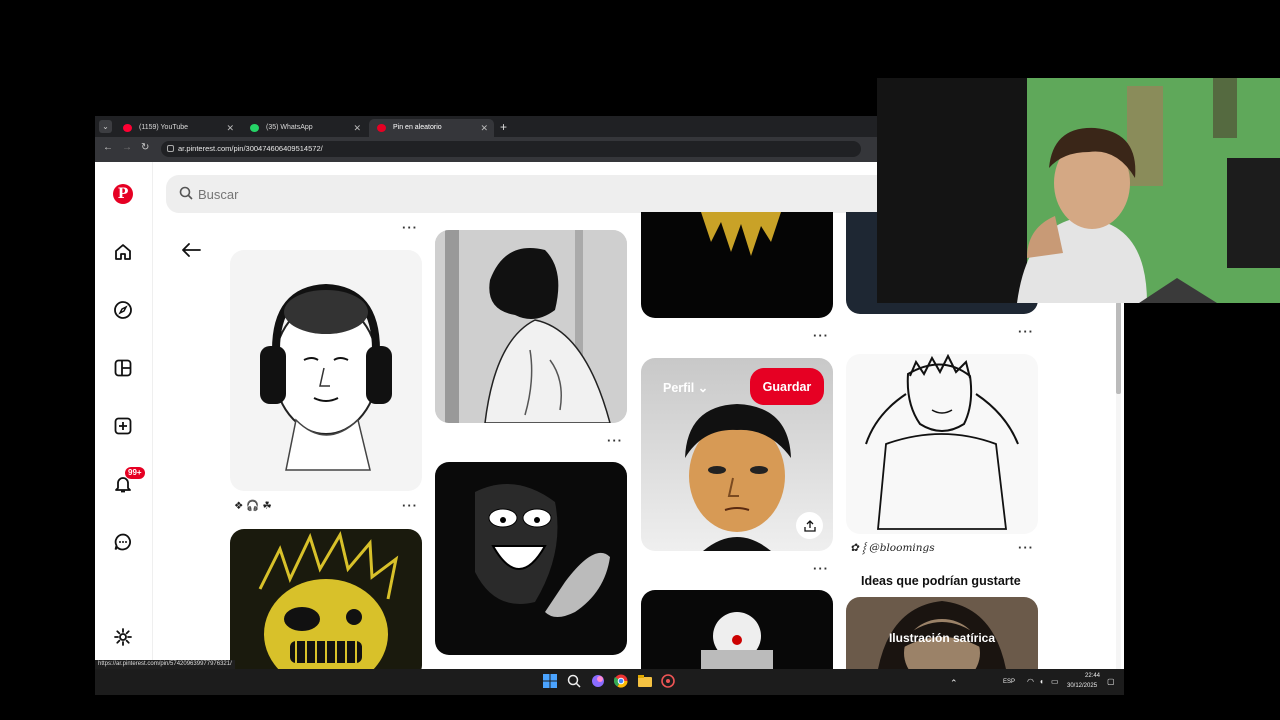  I want to click on search-icon, so click(186, 195).